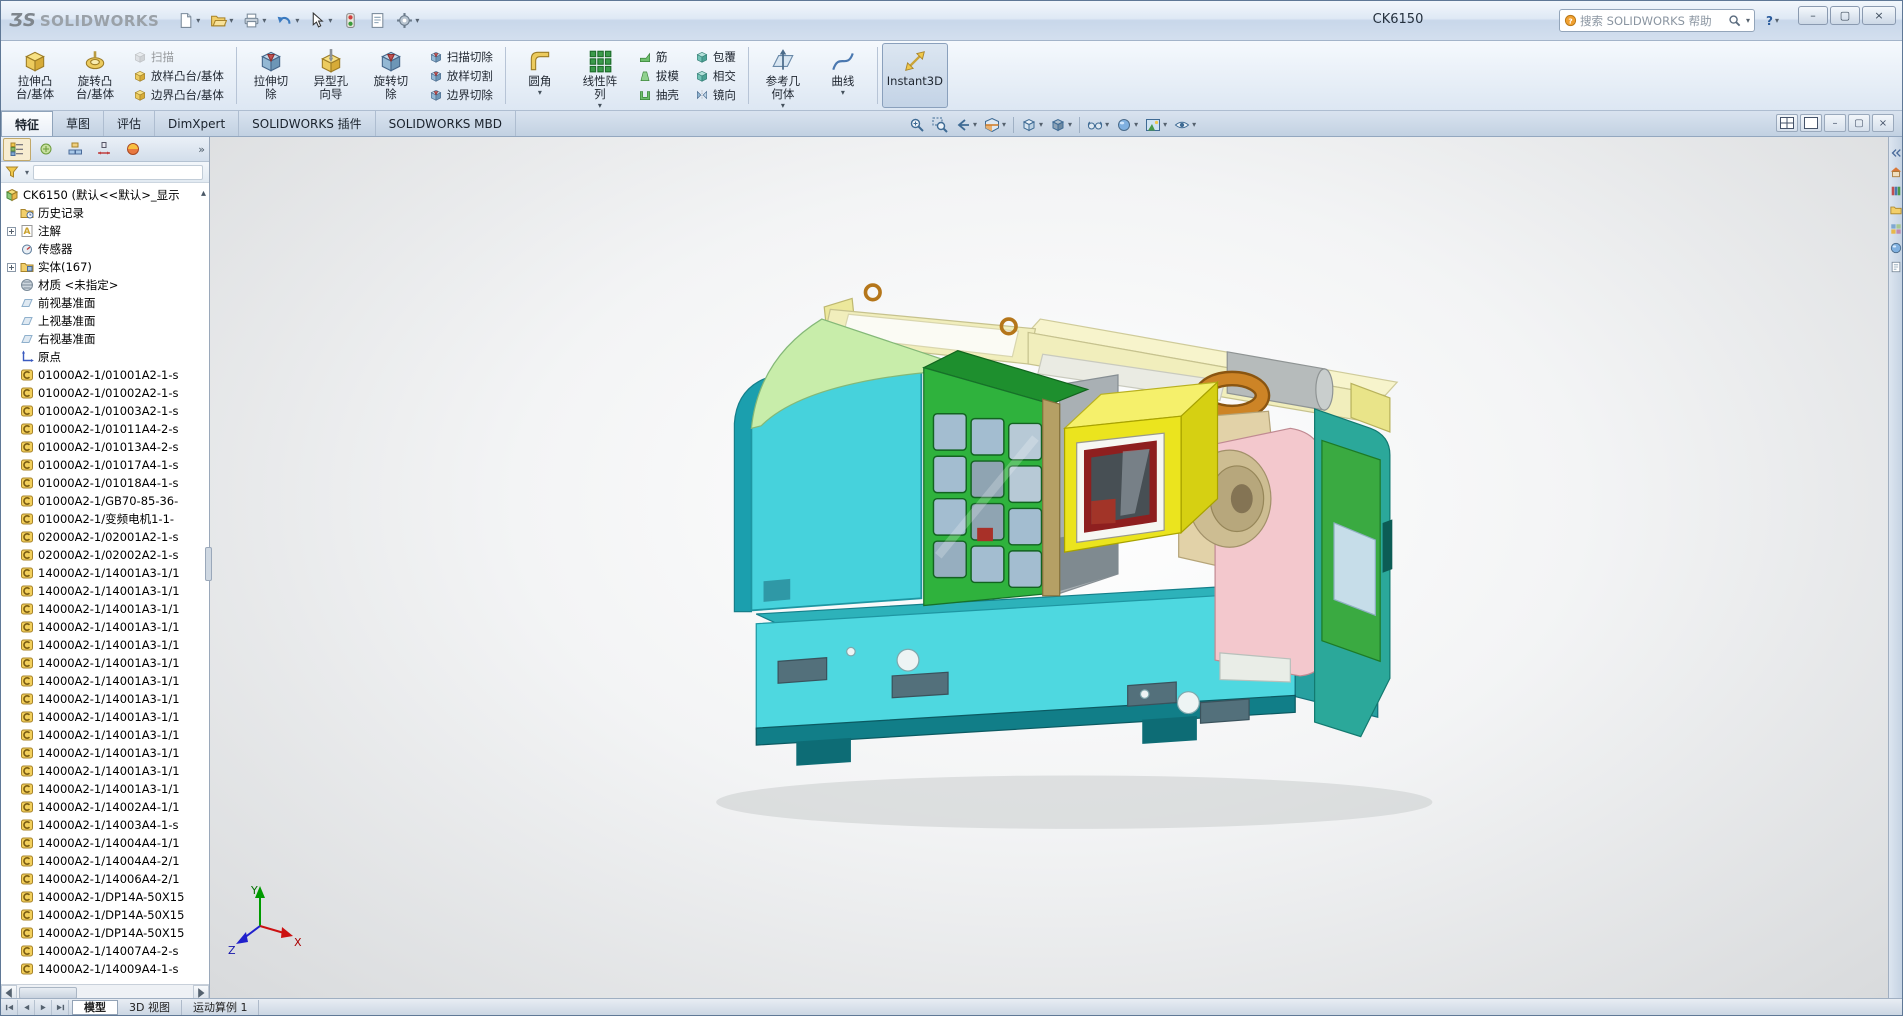  I want to click on reference-geometry-button: 参考几 何体 ▾, so click(783, 76).